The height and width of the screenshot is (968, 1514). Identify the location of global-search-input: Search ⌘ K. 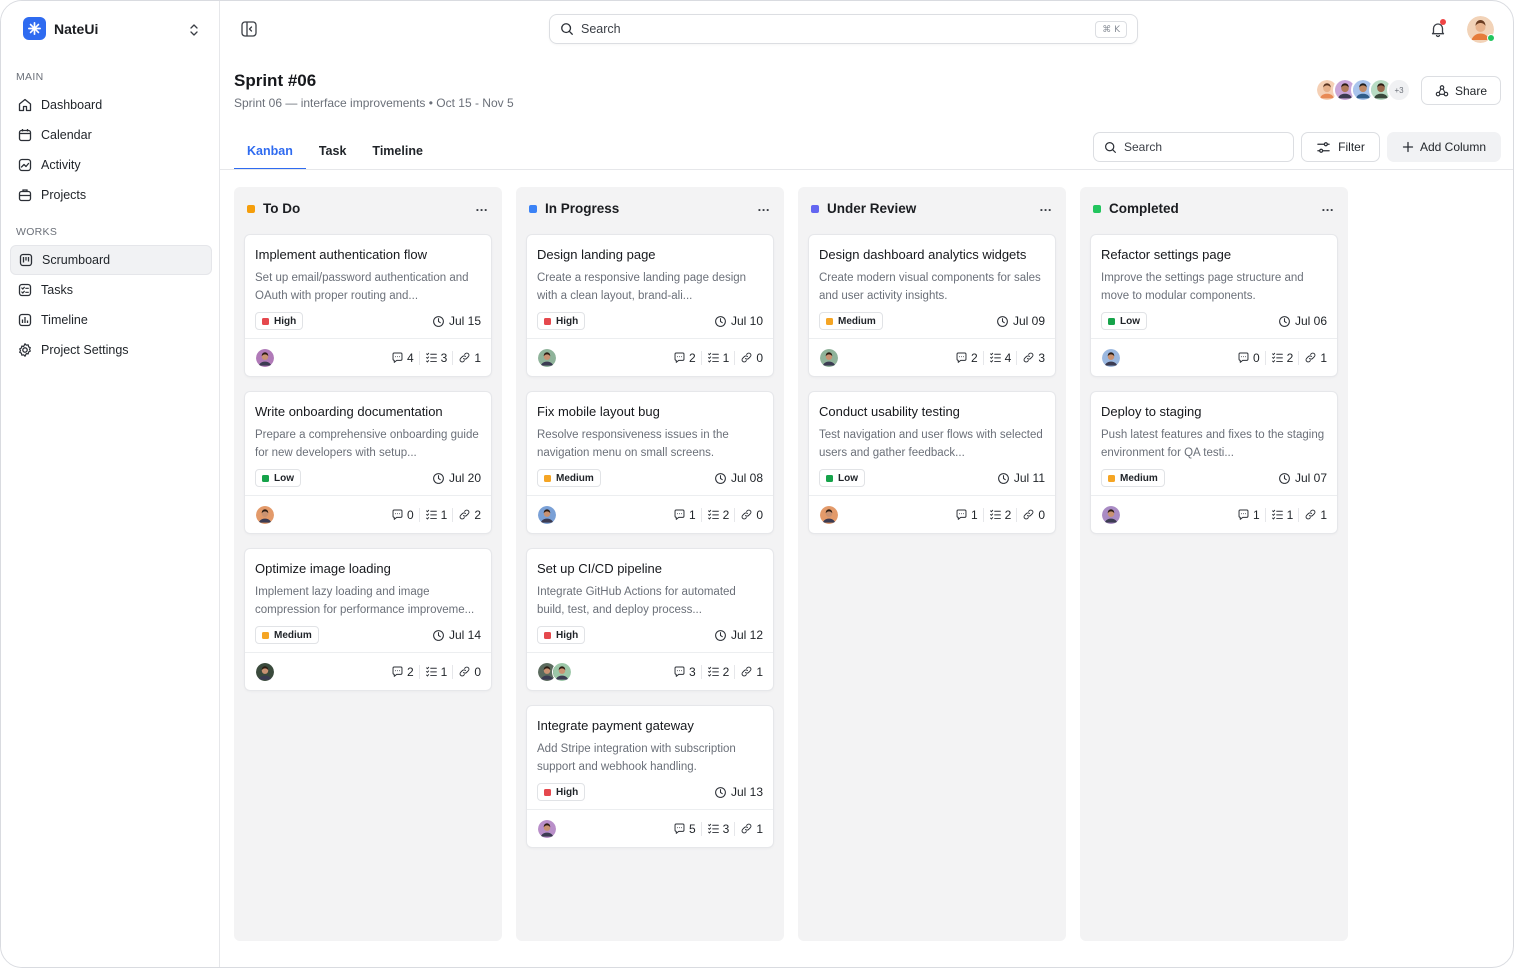
(843, 29).